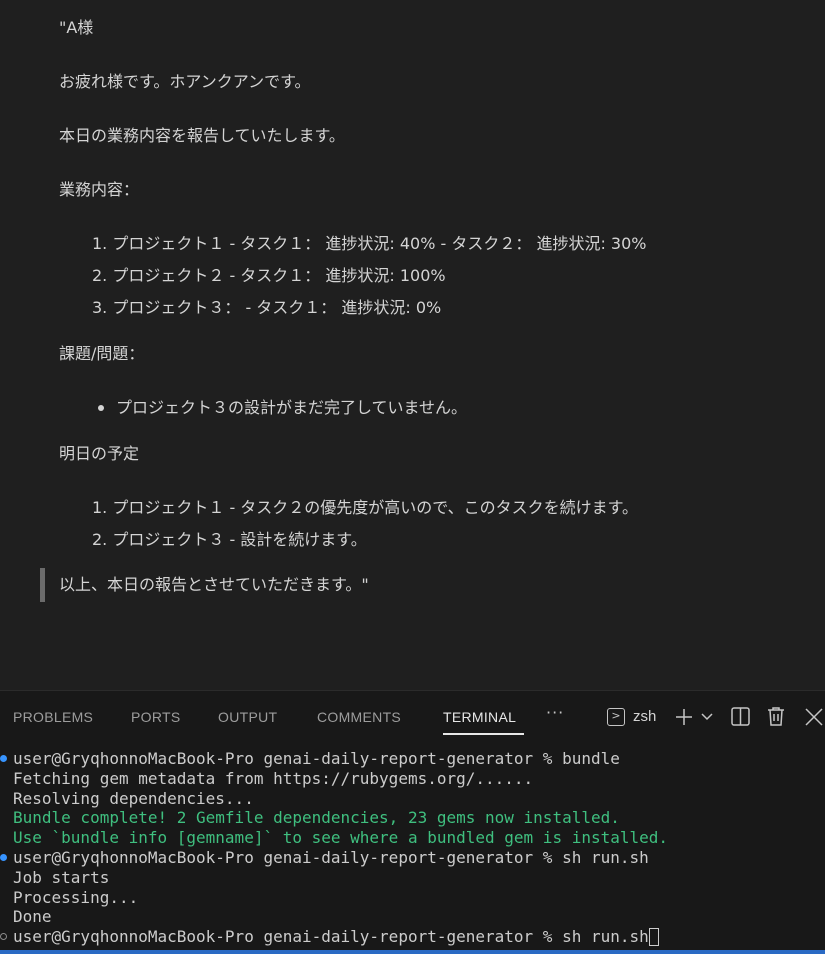 The width and height of the screenshot is (825, 954). Describe the element at coordinates (479, 717) in the screenshot. I see `tab-terminal: TERMINAL` at that location.